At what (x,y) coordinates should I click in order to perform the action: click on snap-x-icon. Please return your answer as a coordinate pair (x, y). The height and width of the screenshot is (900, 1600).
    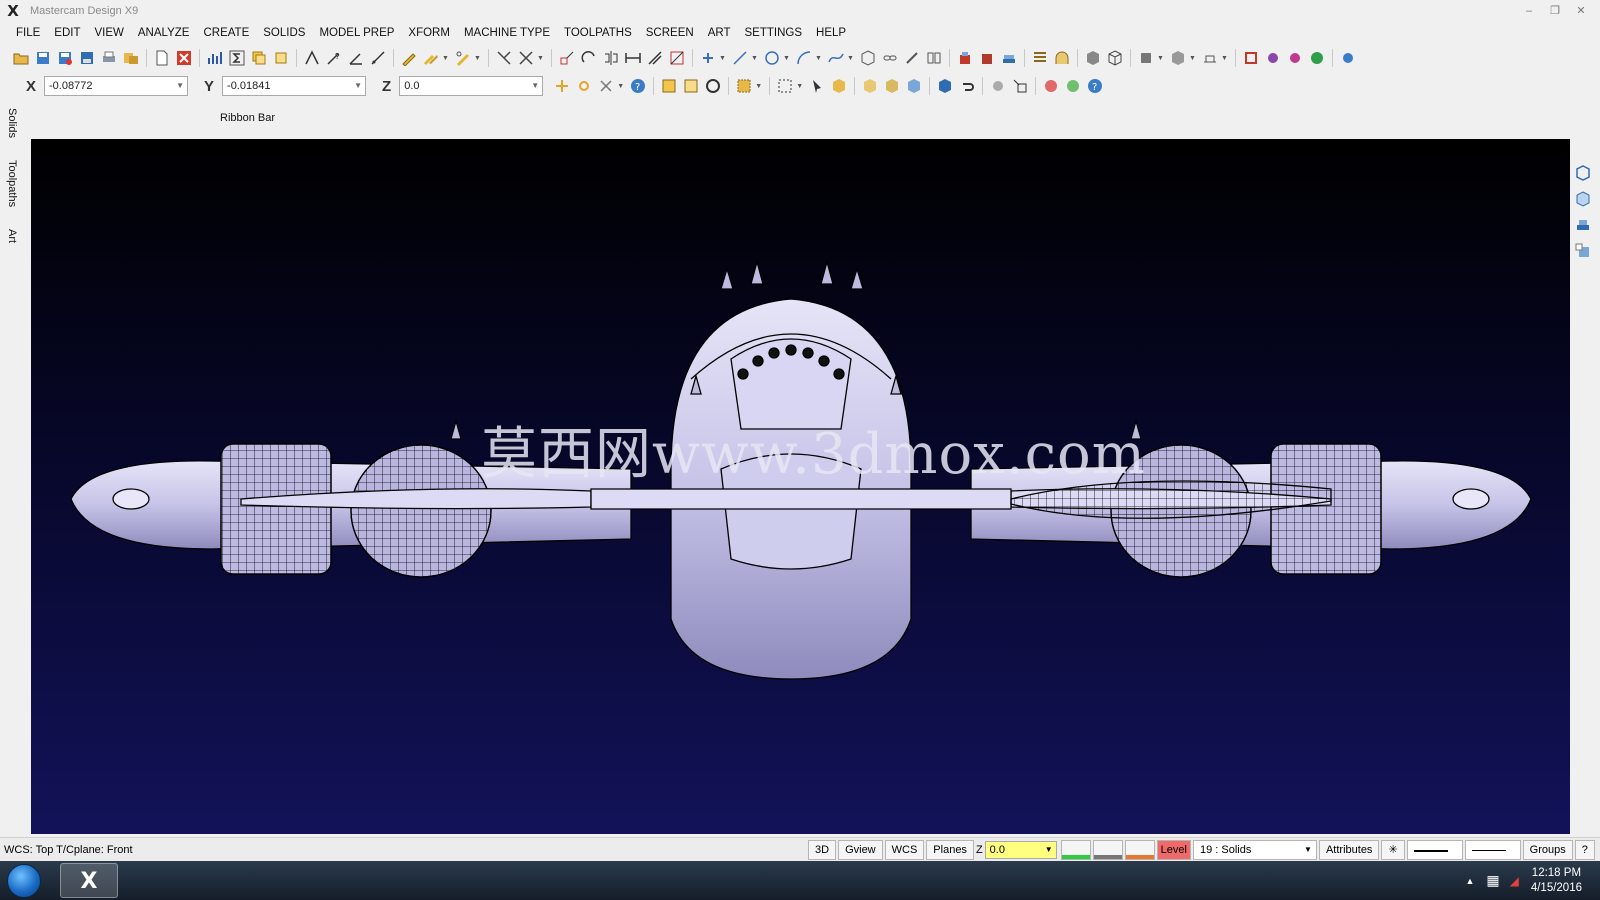
    Looking at the image, I should click on (606, 86).